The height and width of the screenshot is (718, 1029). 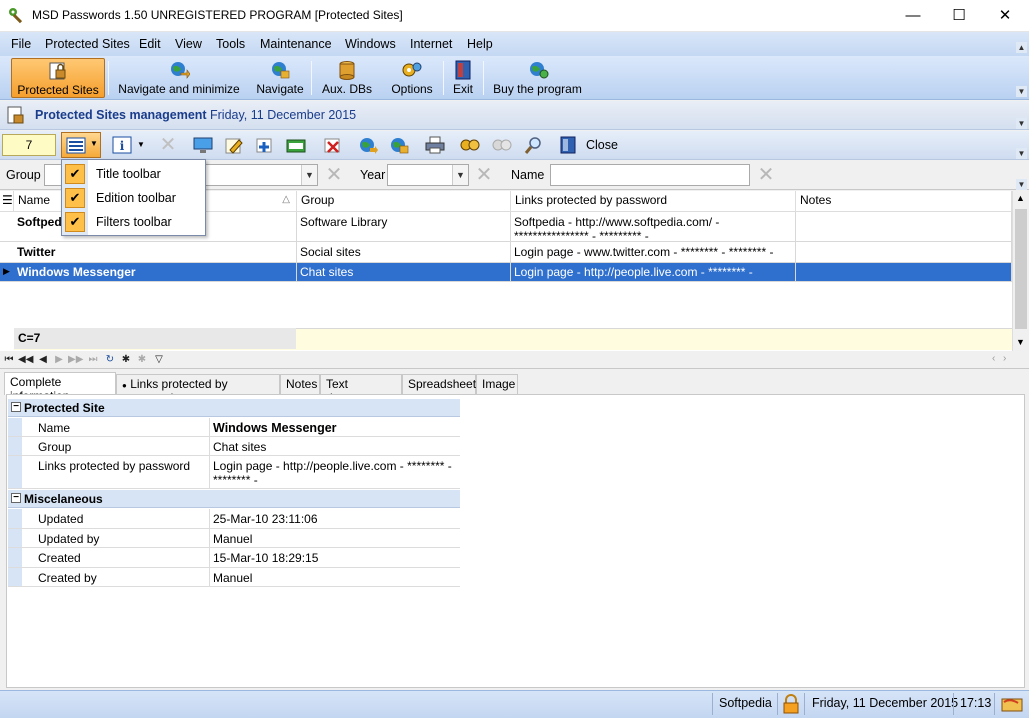 I want to click on menu-view: View, so click(x=188, y=44).